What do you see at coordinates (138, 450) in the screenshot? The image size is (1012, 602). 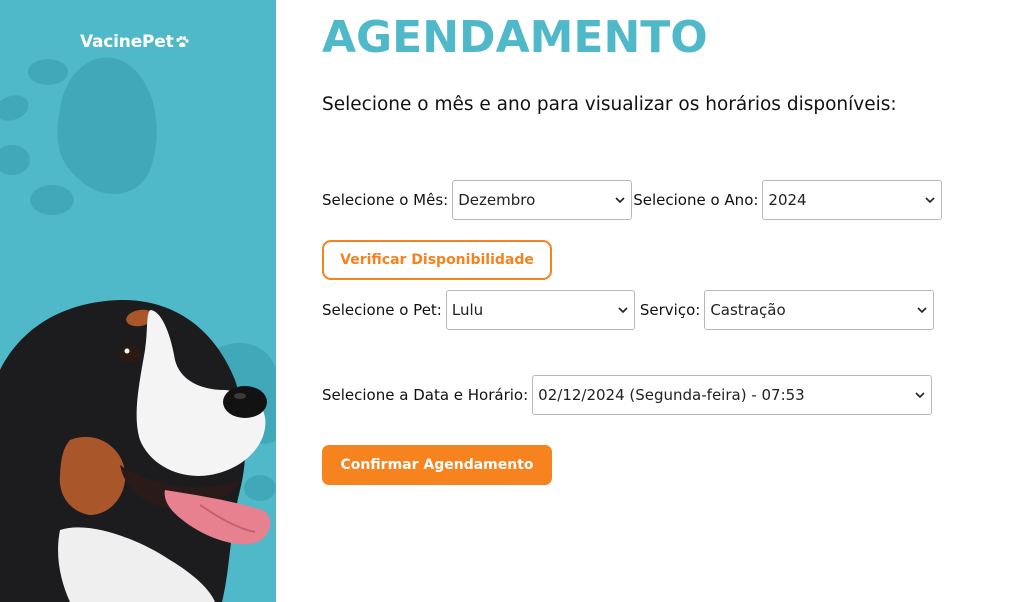 I see `dog-illustration` at bounding box center [138, 450].